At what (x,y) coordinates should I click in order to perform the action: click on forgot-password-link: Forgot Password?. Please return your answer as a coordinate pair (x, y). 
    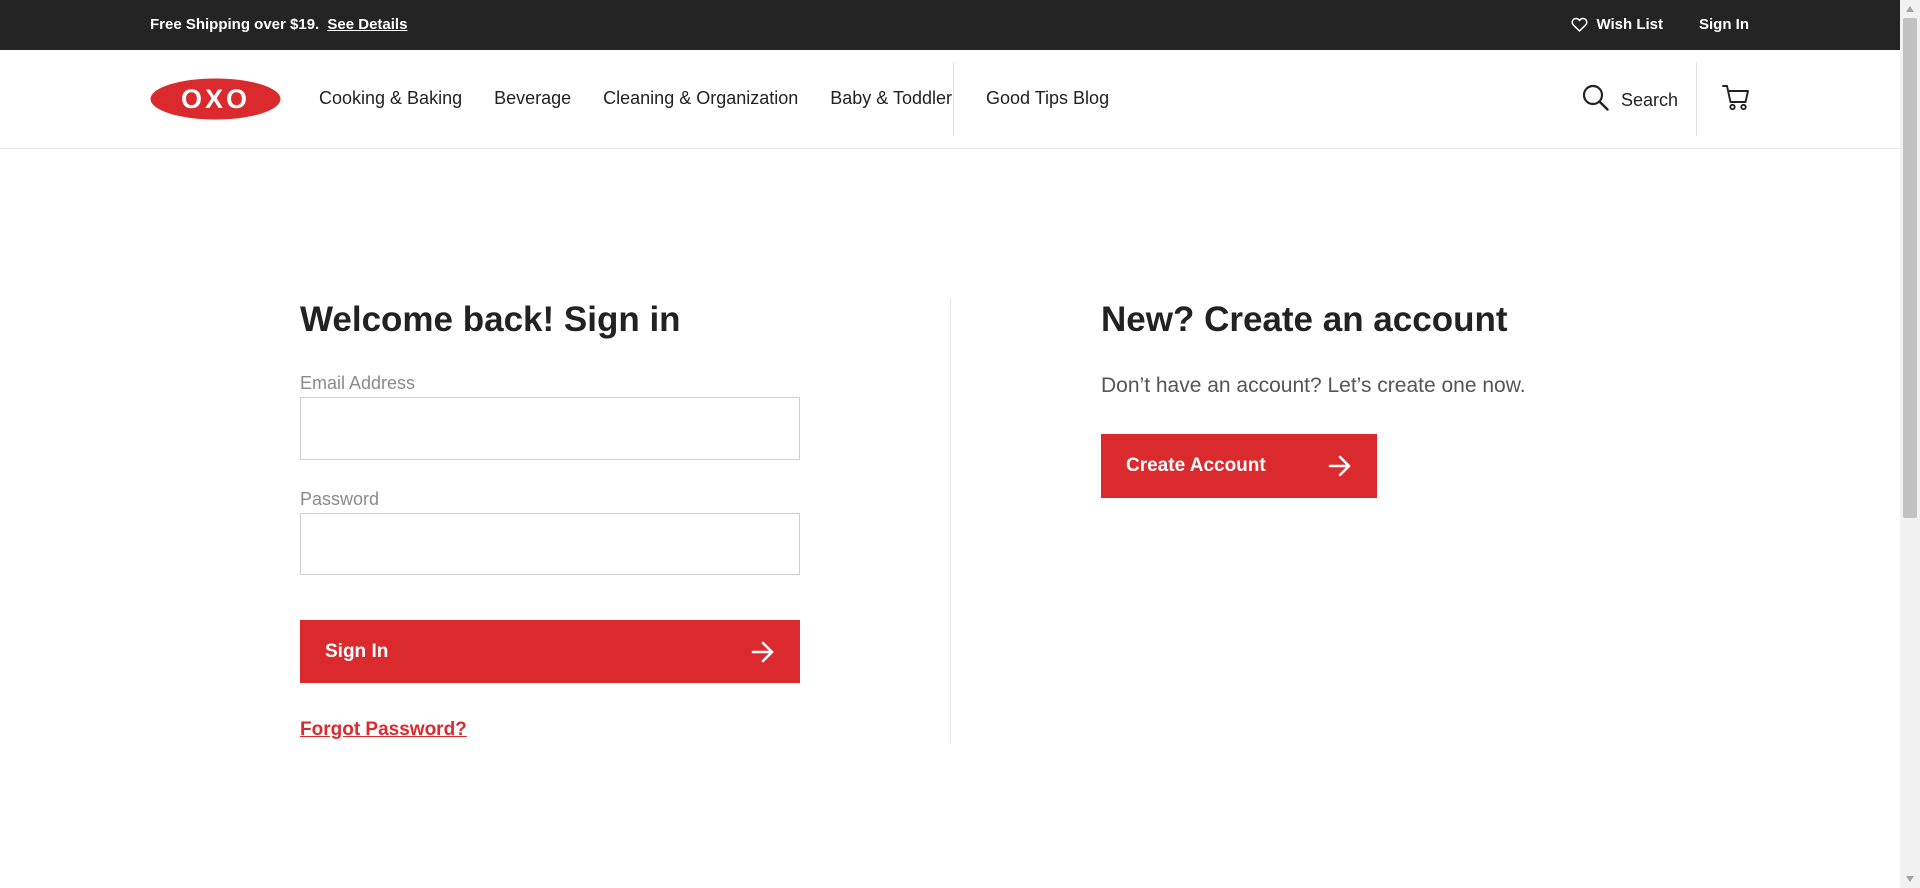
    Looking at the image, I should click on (383, 730).